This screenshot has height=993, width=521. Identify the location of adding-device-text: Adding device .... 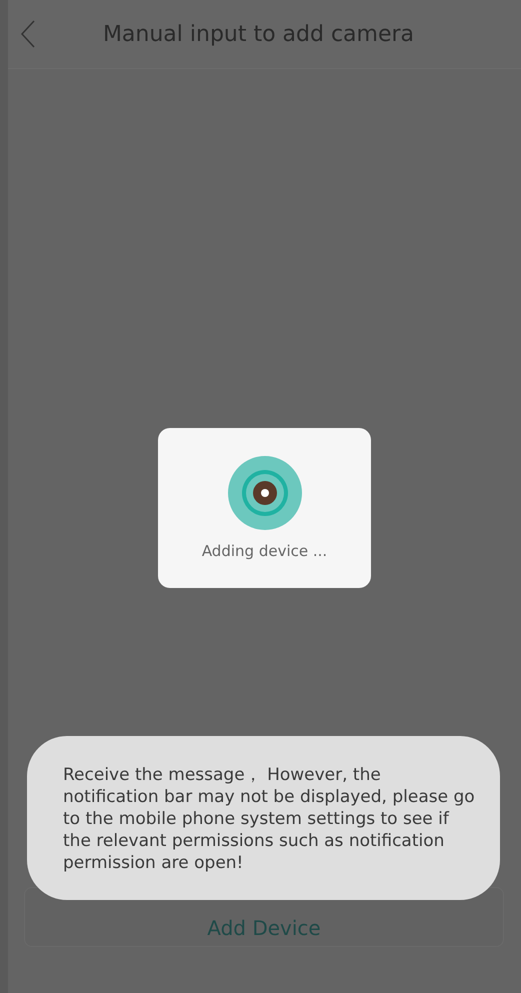
(265, 551).